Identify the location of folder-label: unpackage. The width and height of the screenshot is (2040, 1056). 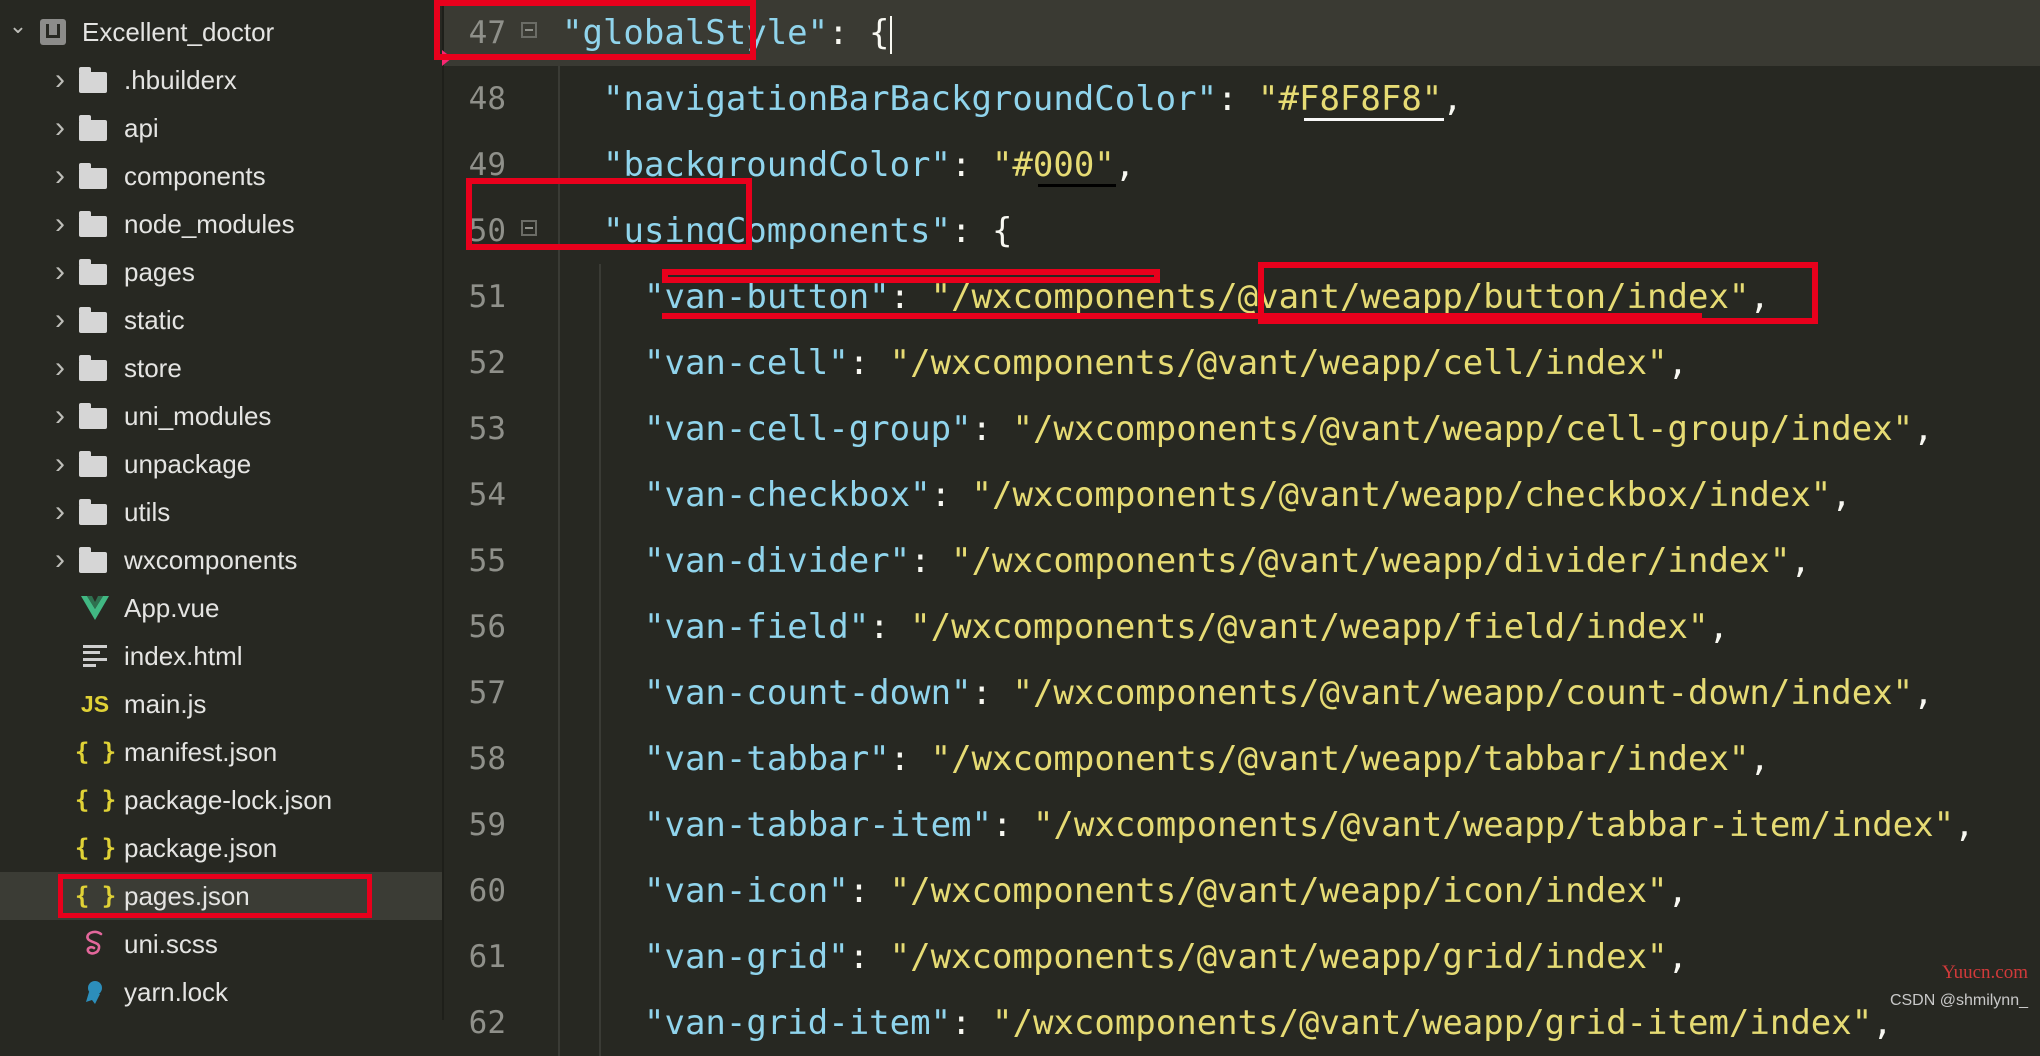
(188, 463).